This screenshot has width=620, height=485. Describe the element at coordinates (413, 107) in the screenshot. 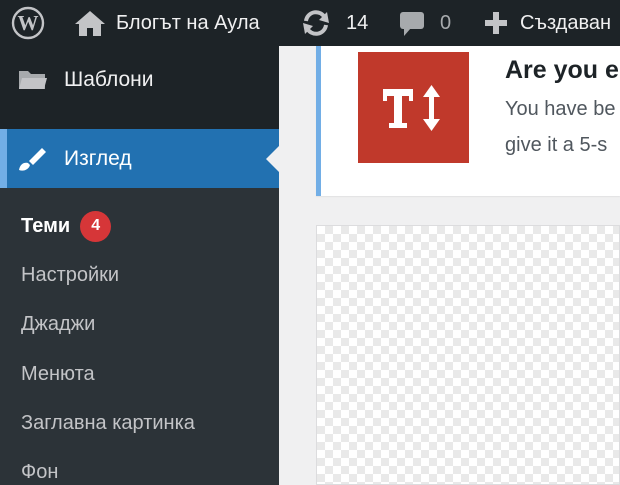

I see `text-resize-icon` at that location.